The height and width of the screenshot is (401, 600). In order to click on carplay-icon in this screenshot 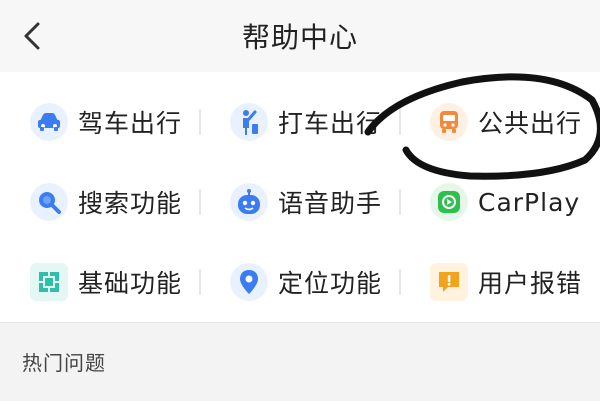, I will do `click(449, 202)`.